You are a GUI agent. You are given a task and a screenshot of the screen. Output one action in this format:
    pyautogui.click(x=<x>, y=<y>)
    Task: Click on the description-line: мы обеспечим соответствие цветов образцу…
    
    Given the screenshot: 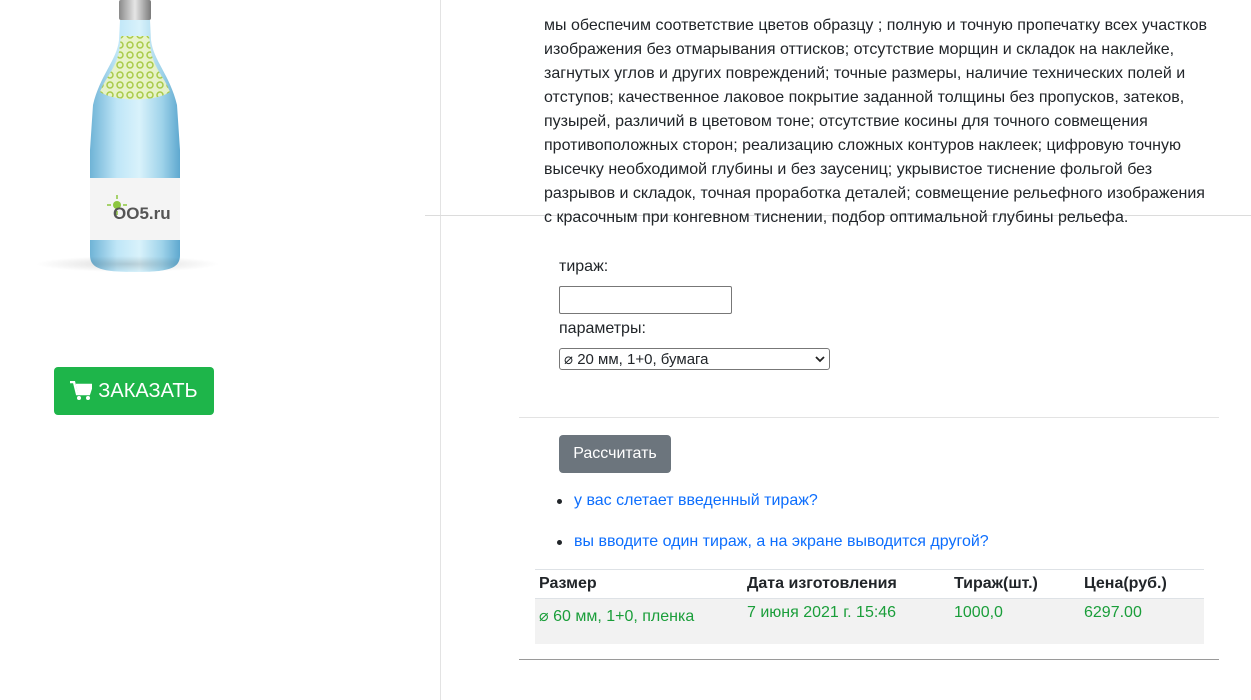 What is the action you would take?
    pyautogui.click(x=876, y=25)
    